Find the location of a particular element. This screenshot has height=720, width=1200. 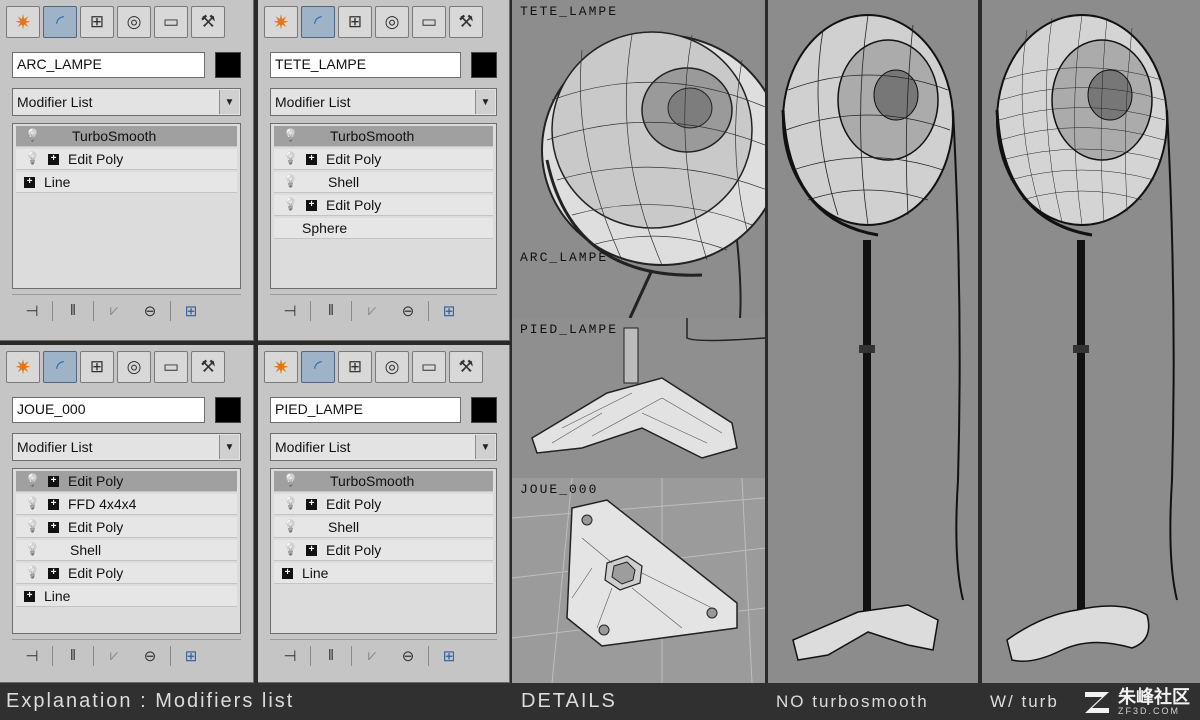

object-name-field: TETE_LAMPE is located at coordinates (365, 65).